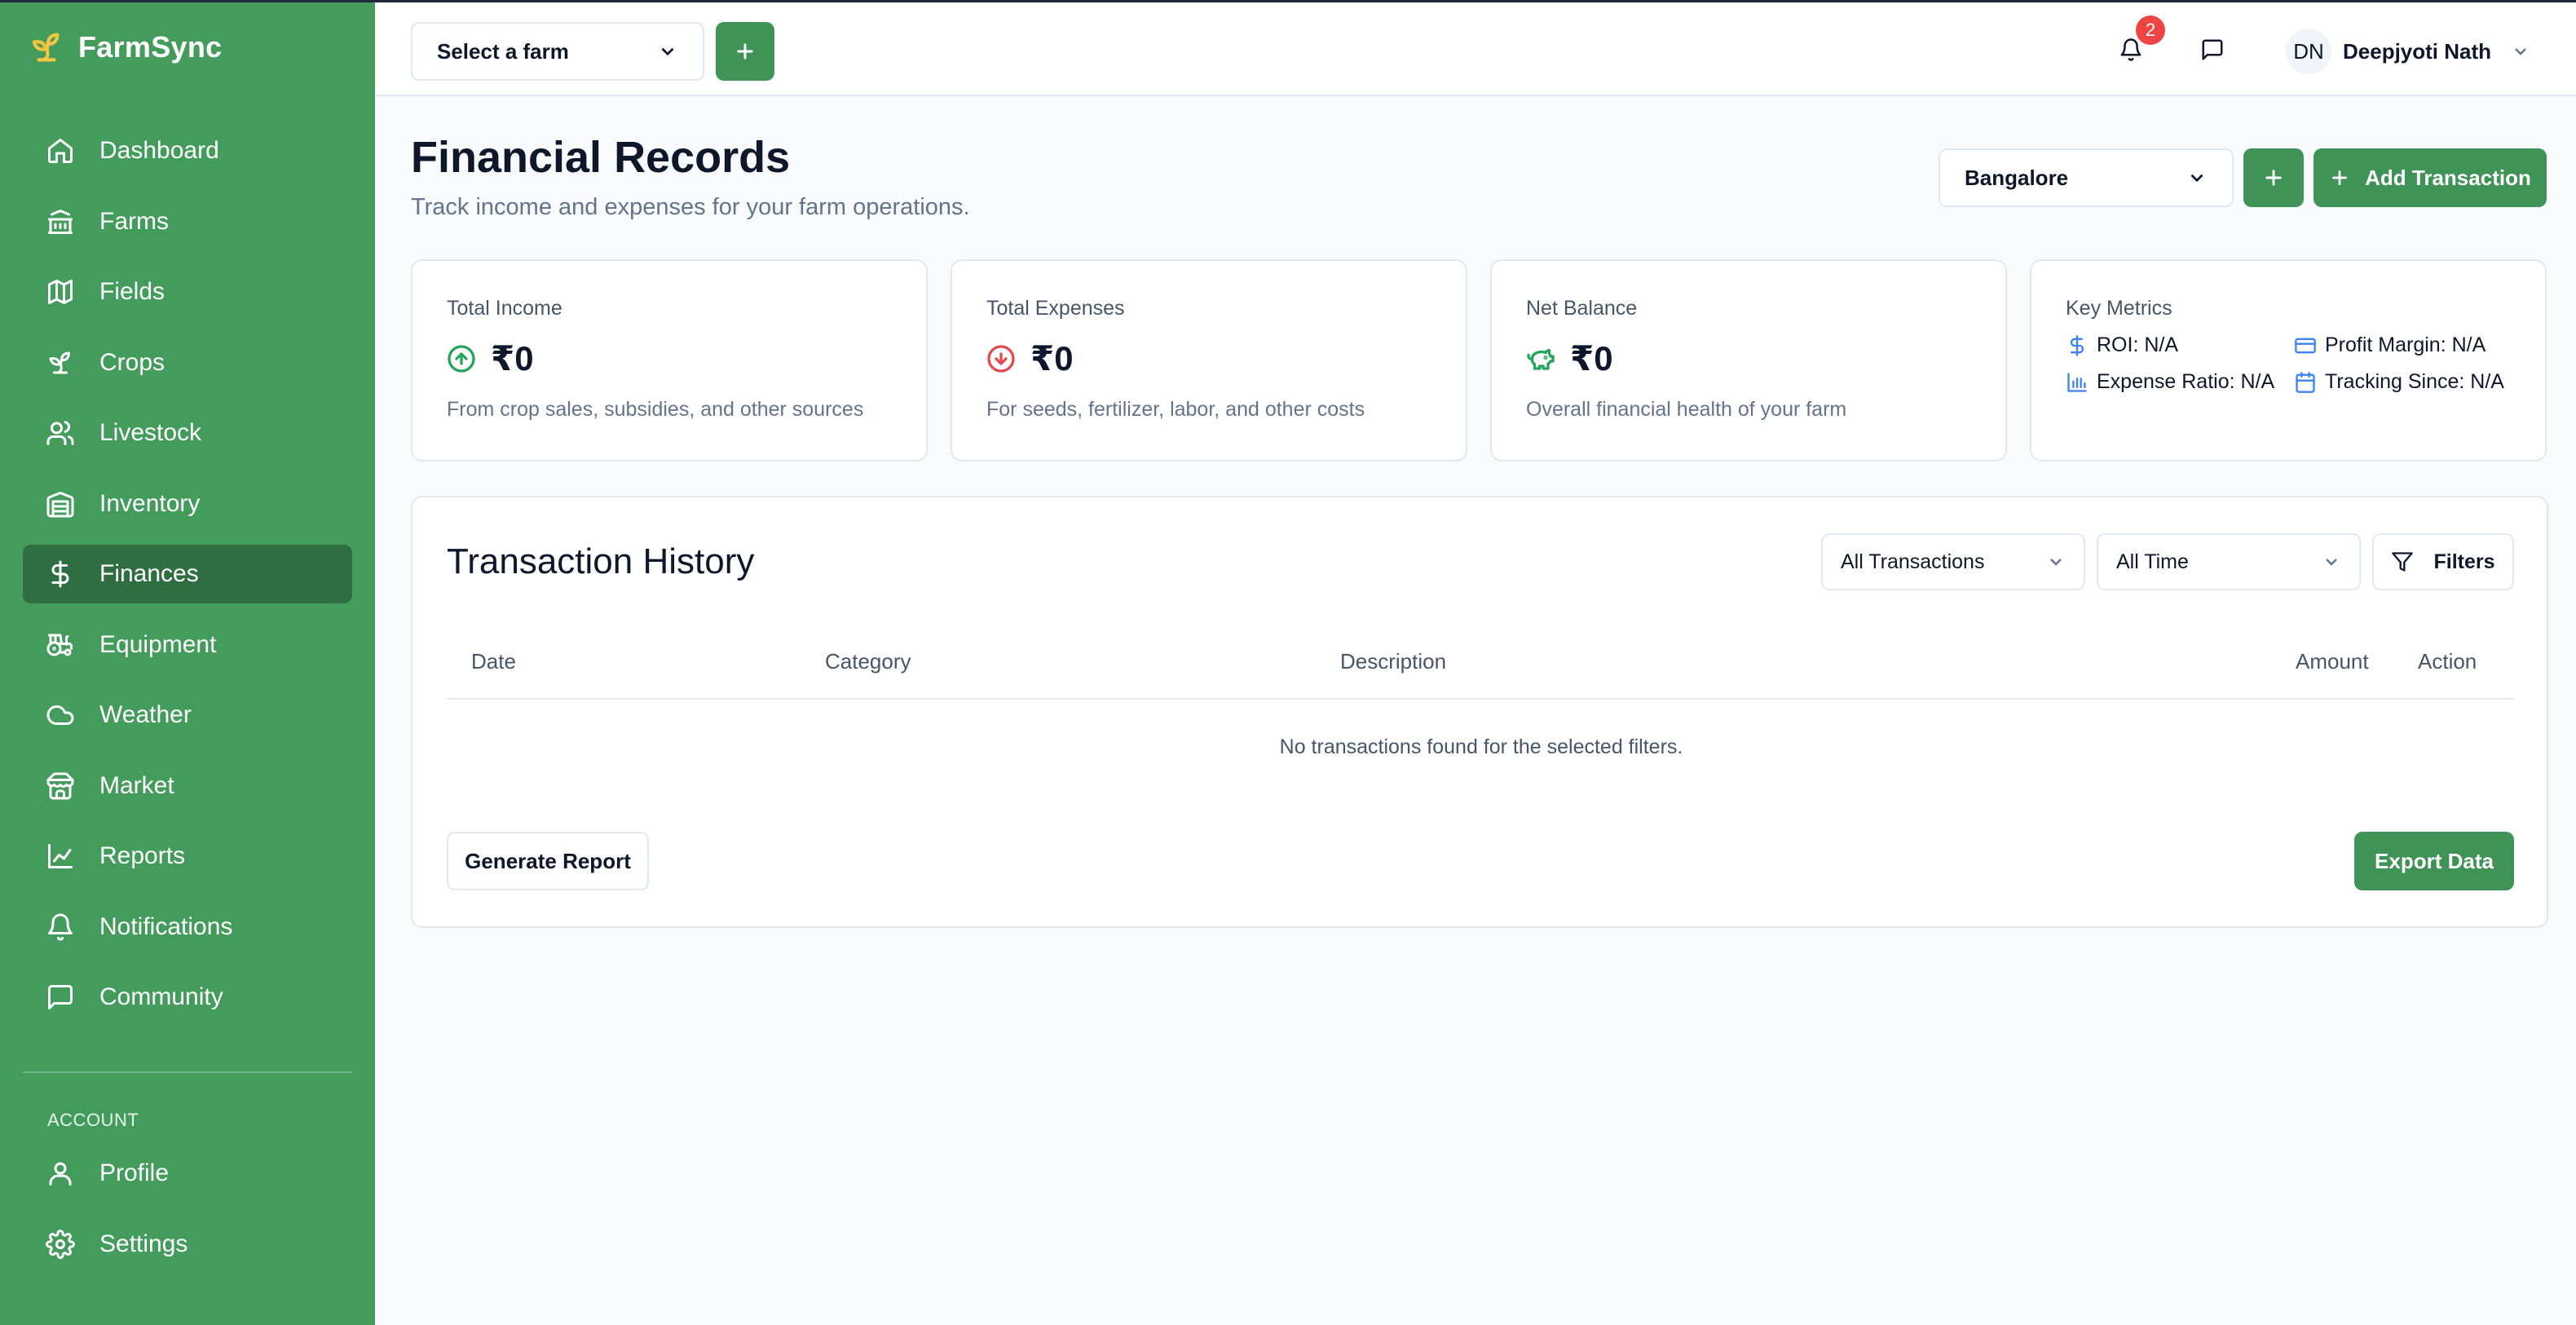 The height and width of the screenshot is (1325, 2576). I want to click on sidebar-item-label: Notifications, so click(166, 926).